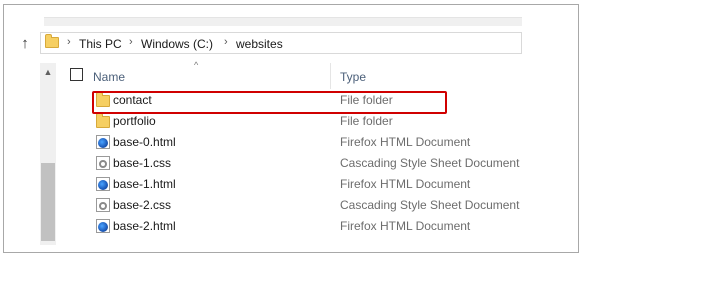 Image resolution: width=716 pixels, height=300 pixels. Describe the element at coordinates (353, 77) in the screenshot. I see `column-header-type: Type` at that location.